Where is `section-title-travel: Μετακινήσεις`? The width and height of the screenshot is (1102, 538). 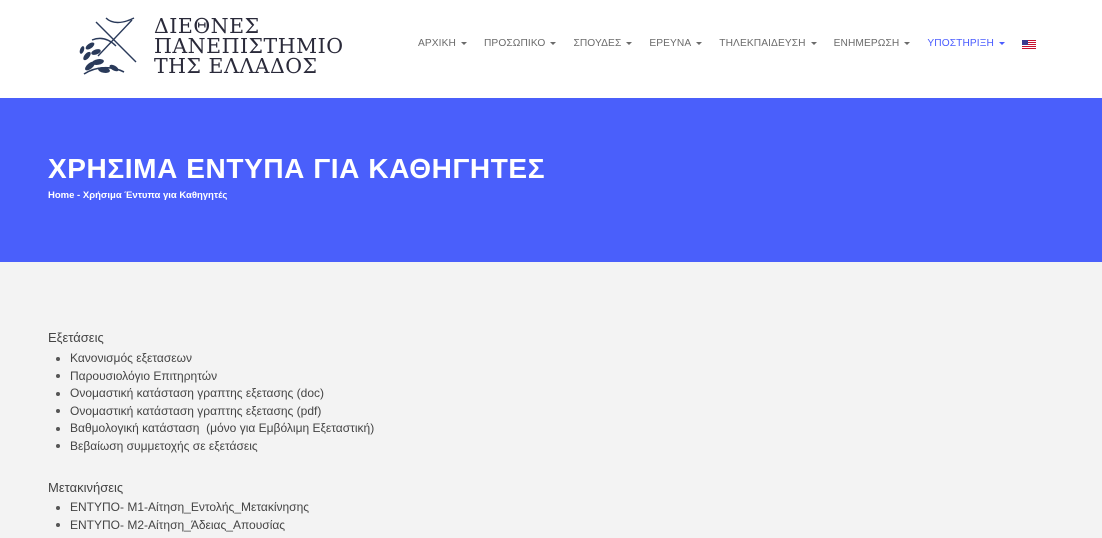 section-title-travel: Μετακινήσεις is located at coordinates (86, 487).